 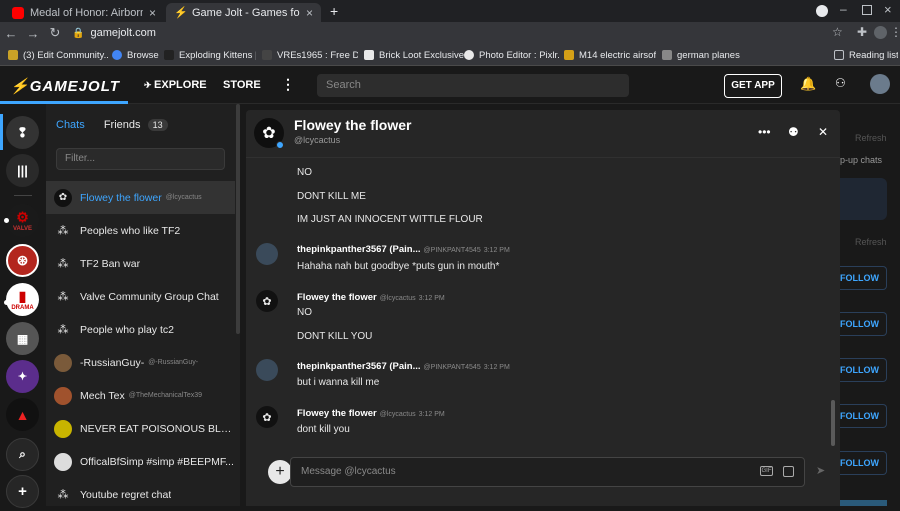 What do you see at coordinates (242, 85) in the screenshot?
I see `nav-store: STORE` at bounding box center [242, 85].